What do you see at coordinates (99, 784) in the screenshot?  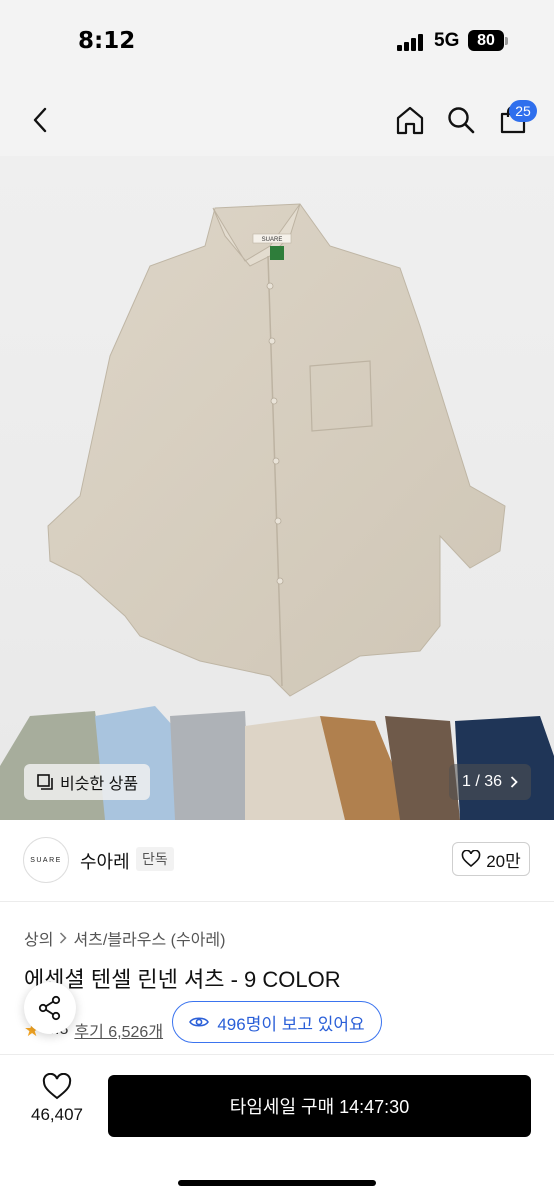 I see `similar-products-label: 비슷한 상품` at bounding box center [99, 784].